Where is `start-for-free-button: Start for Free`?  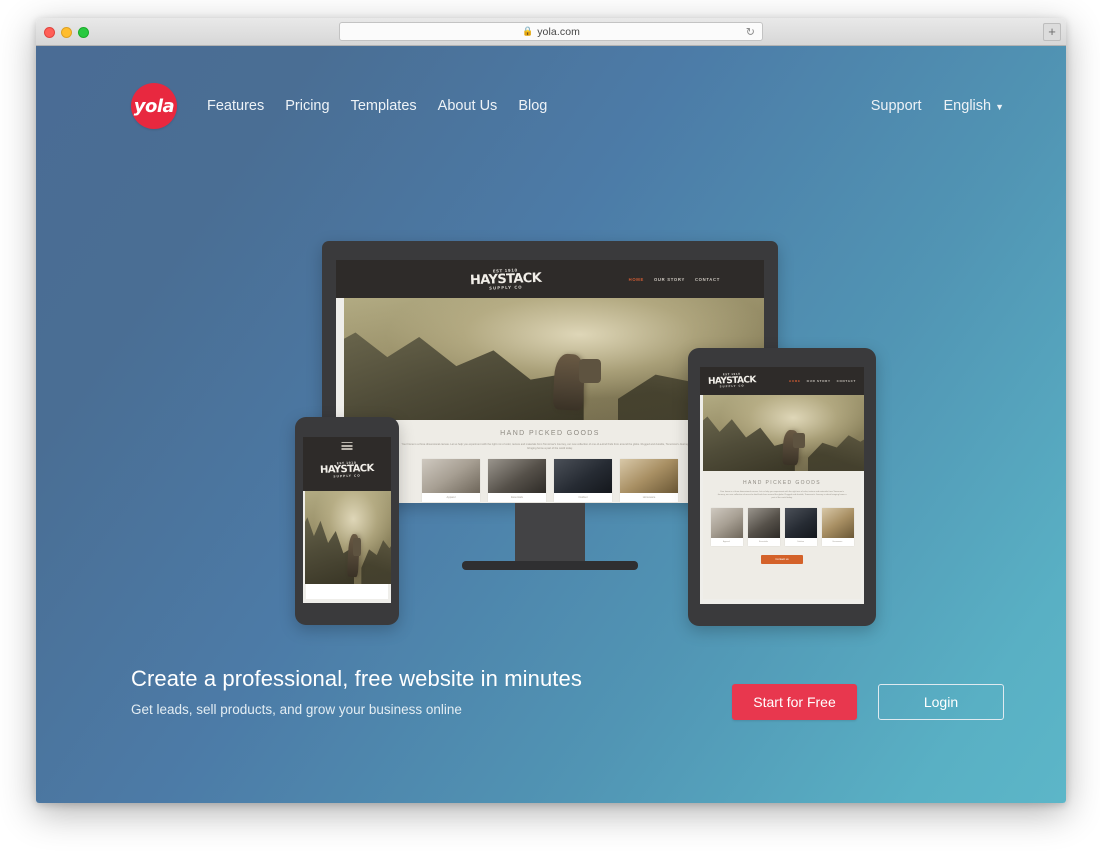
start-for-free-button: Start for Free is located at coordinates (794, 702).